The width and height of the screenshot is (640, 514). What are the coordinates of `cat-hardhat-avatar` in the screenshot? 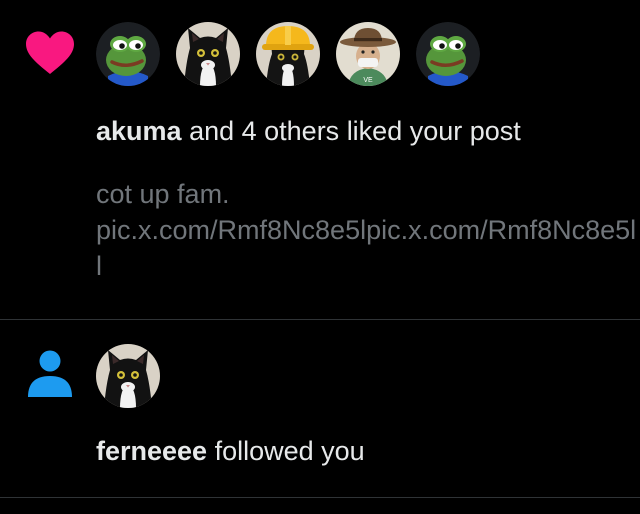 It's located at (288, 54).